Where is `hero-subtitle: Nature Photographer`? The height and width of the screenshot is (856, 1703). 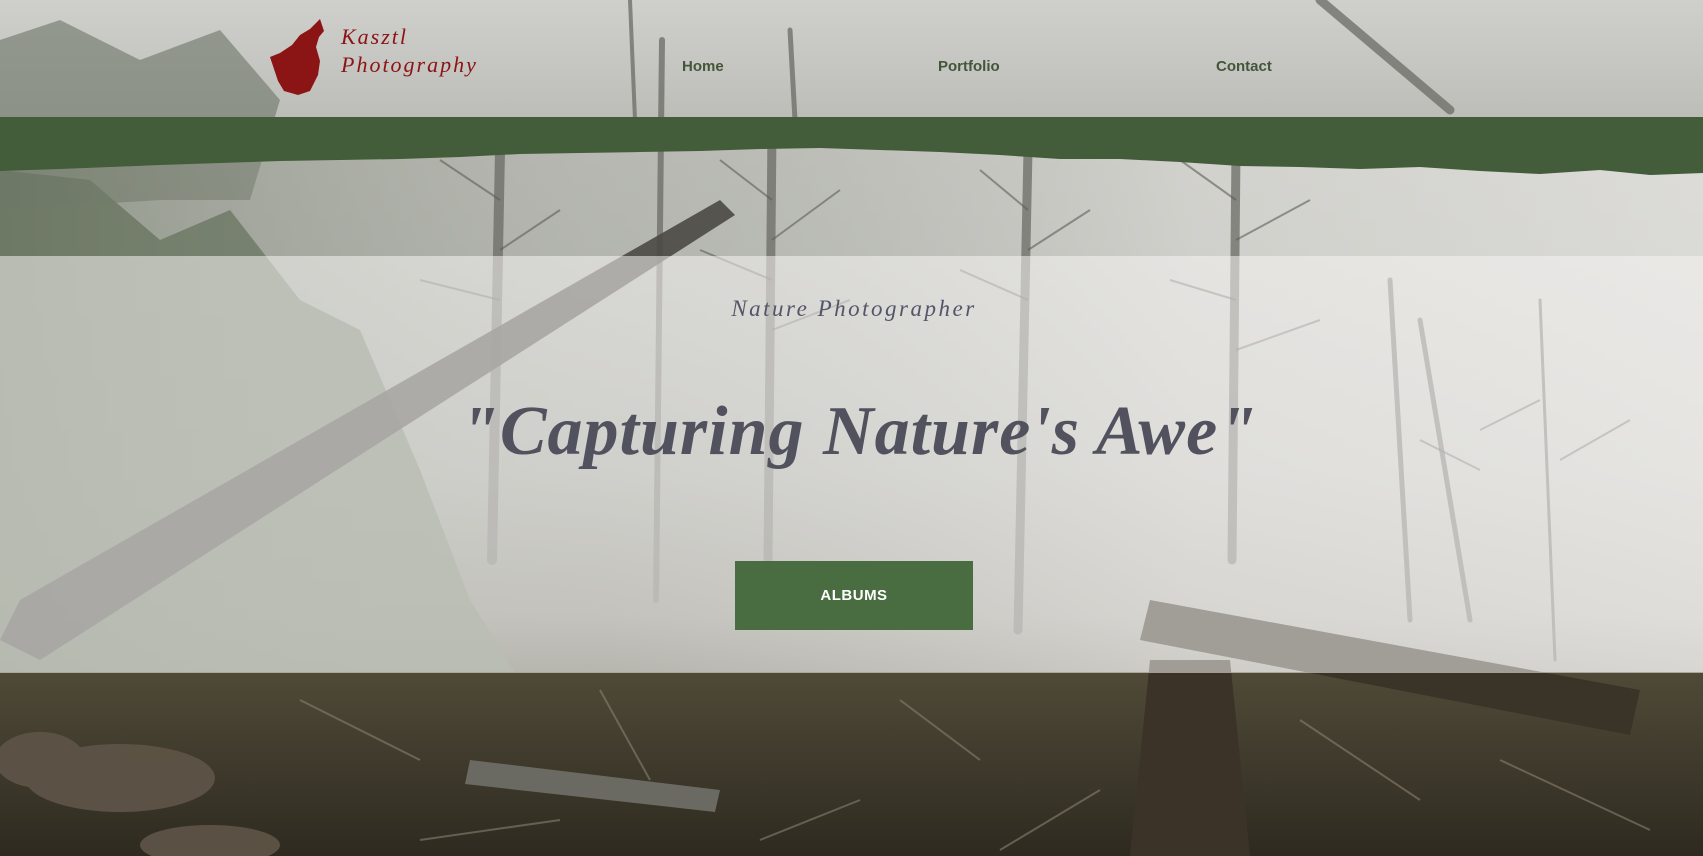 hero-subtitle: Nature Photographer is located at coordinates (854, 308).